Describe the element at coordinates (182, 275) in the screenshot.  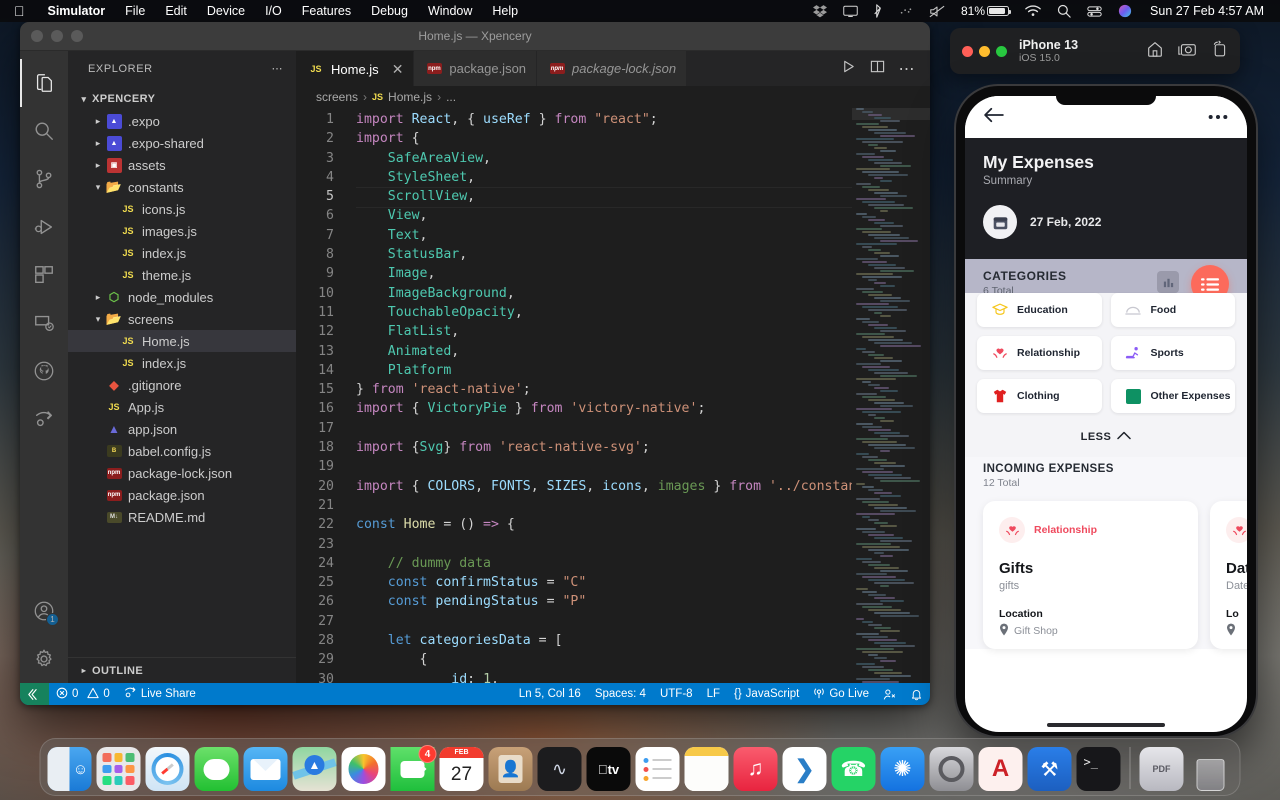
I see `tree-item-theme-js: JS theme.js` at that location.